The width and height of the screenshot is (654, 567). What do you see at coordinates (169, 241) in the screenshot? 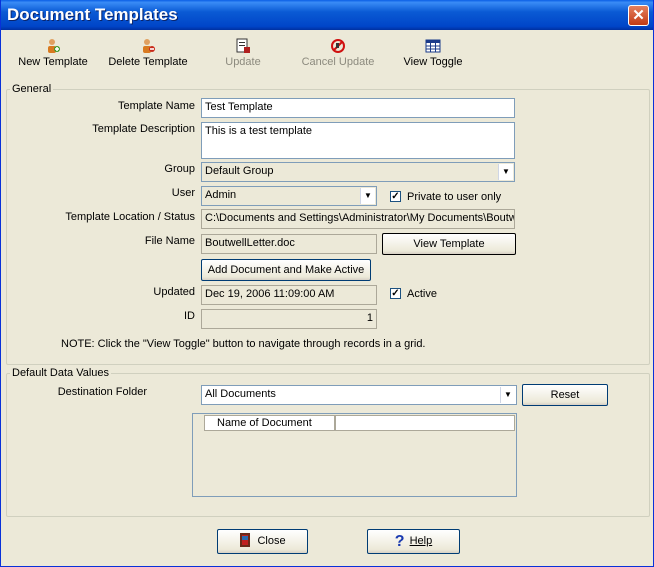
I see `file-name-label: File Name` at bounding box center [169, 241].